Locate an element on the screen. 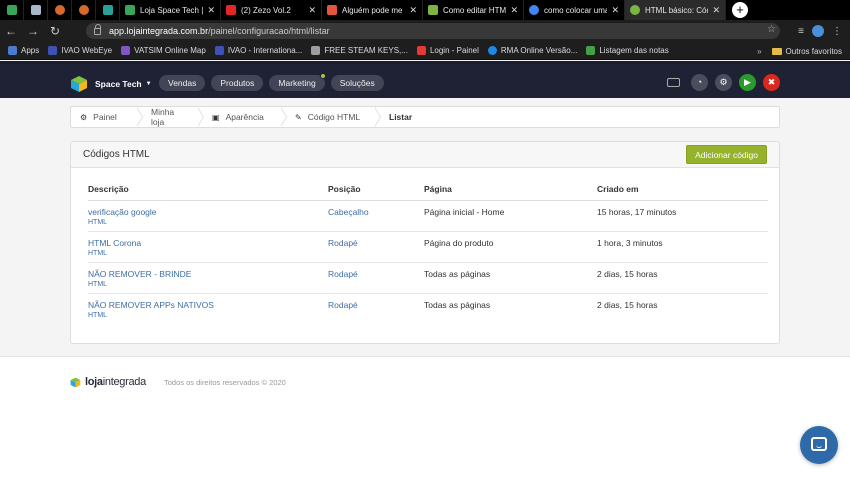 The height and width of the screenshot is (477, 850). logo-light: integrada is located at coordinates (124, 382).